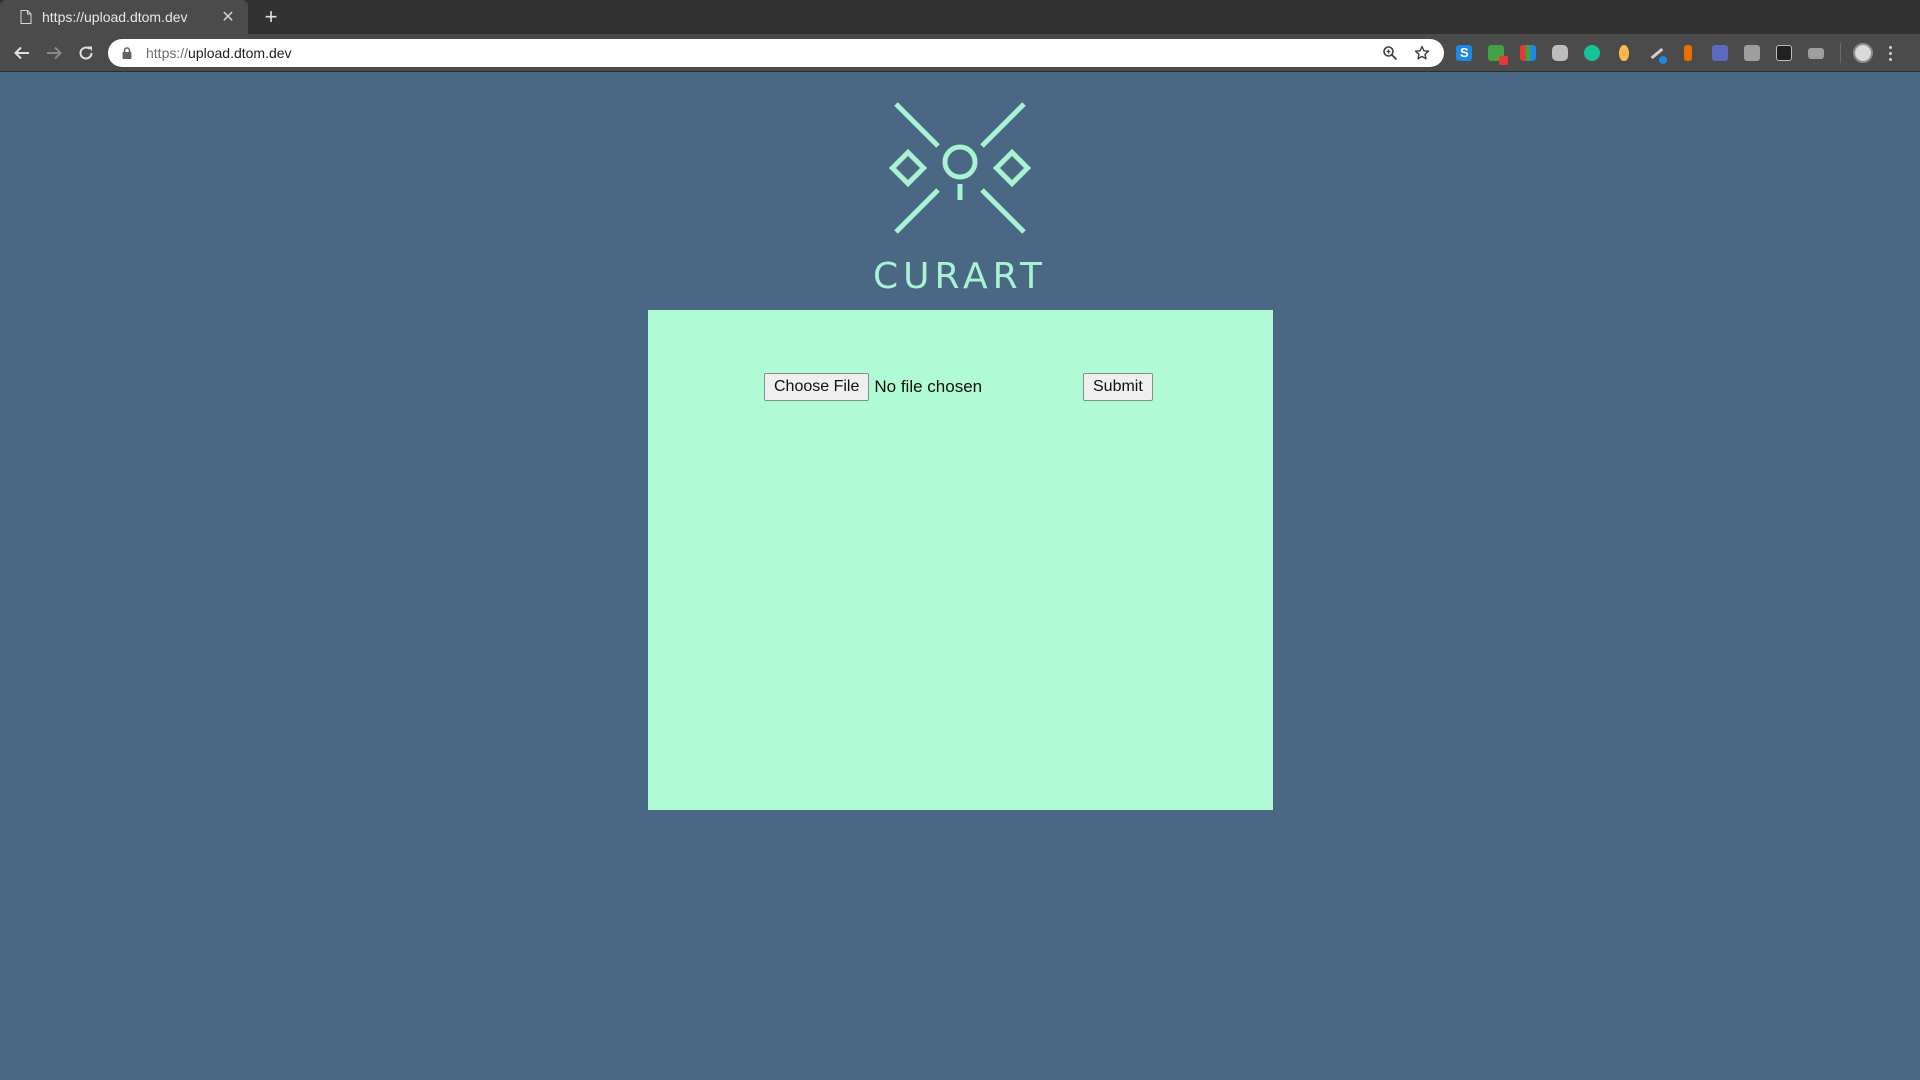 Image resolution: width=1920 pixels, height=1080 pixels. I want to click on lock-icon, so click(127, 53).